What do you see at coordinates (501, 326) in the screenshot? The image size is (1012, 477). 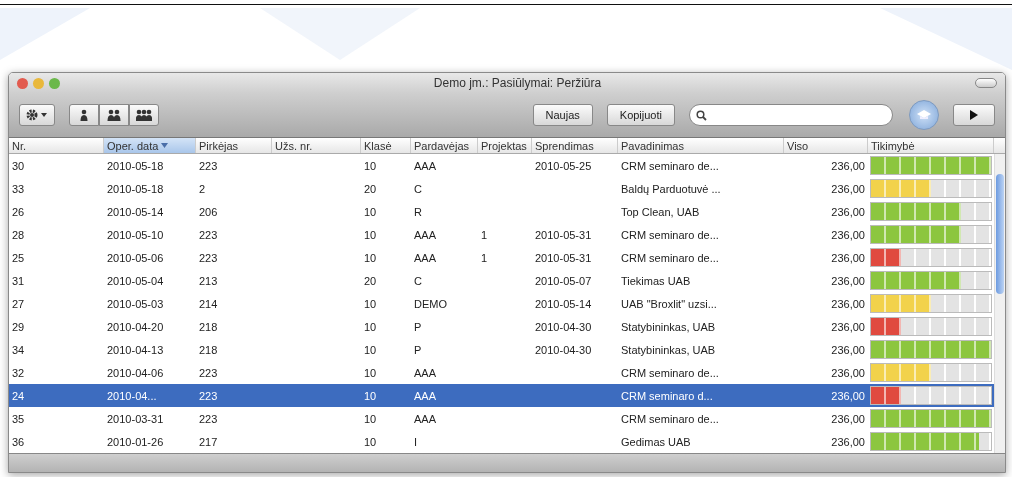 I see `table-row: 29 2010-04-20 218 10 P 2010-04-30 Statybininkas, UAB 236,00` at bounding box center [501, 326].